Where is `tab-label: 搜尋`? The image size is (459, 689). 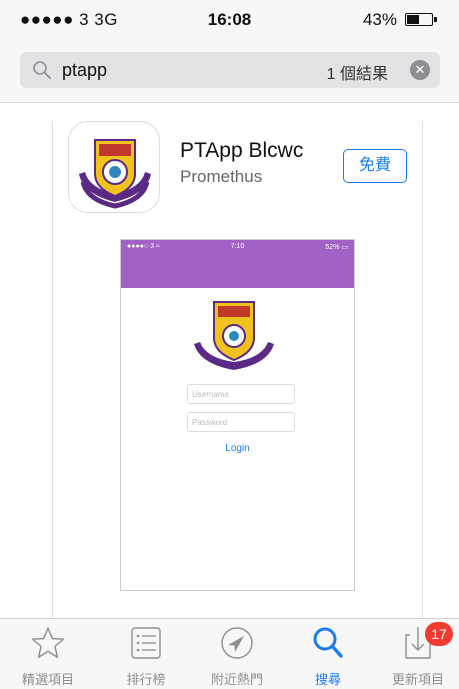
tab-label: 搜尋 is located at coordinates (327, 679).